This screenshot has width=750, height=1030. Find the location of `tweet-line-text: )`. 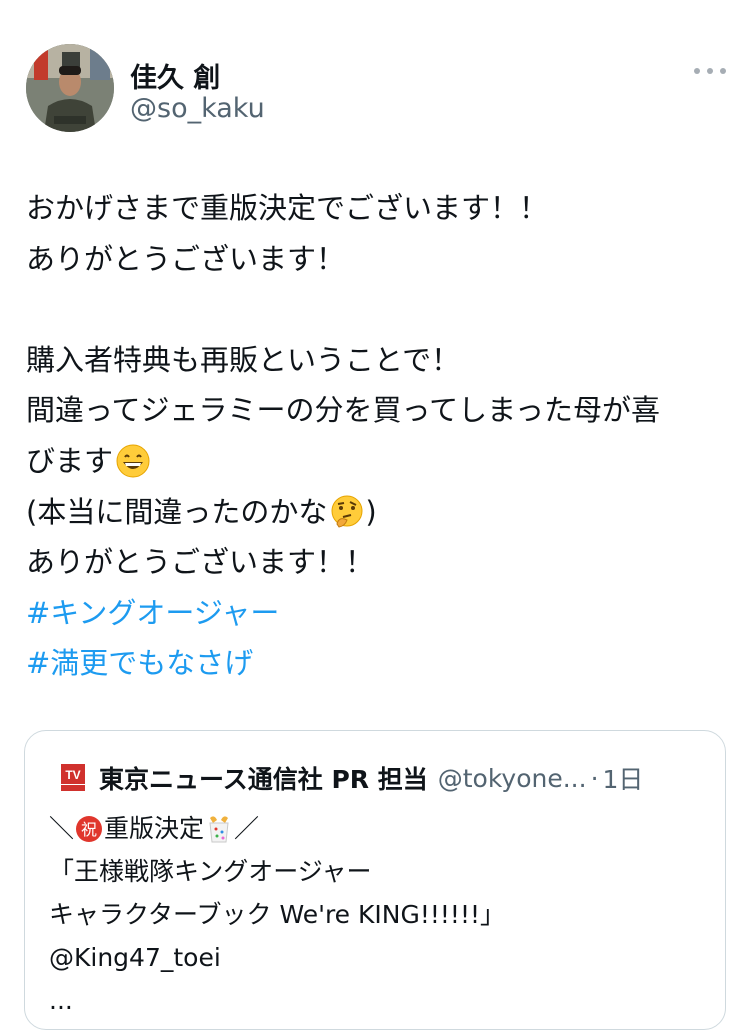

tweet-line-text: ) is located at coordinates (371, 511).